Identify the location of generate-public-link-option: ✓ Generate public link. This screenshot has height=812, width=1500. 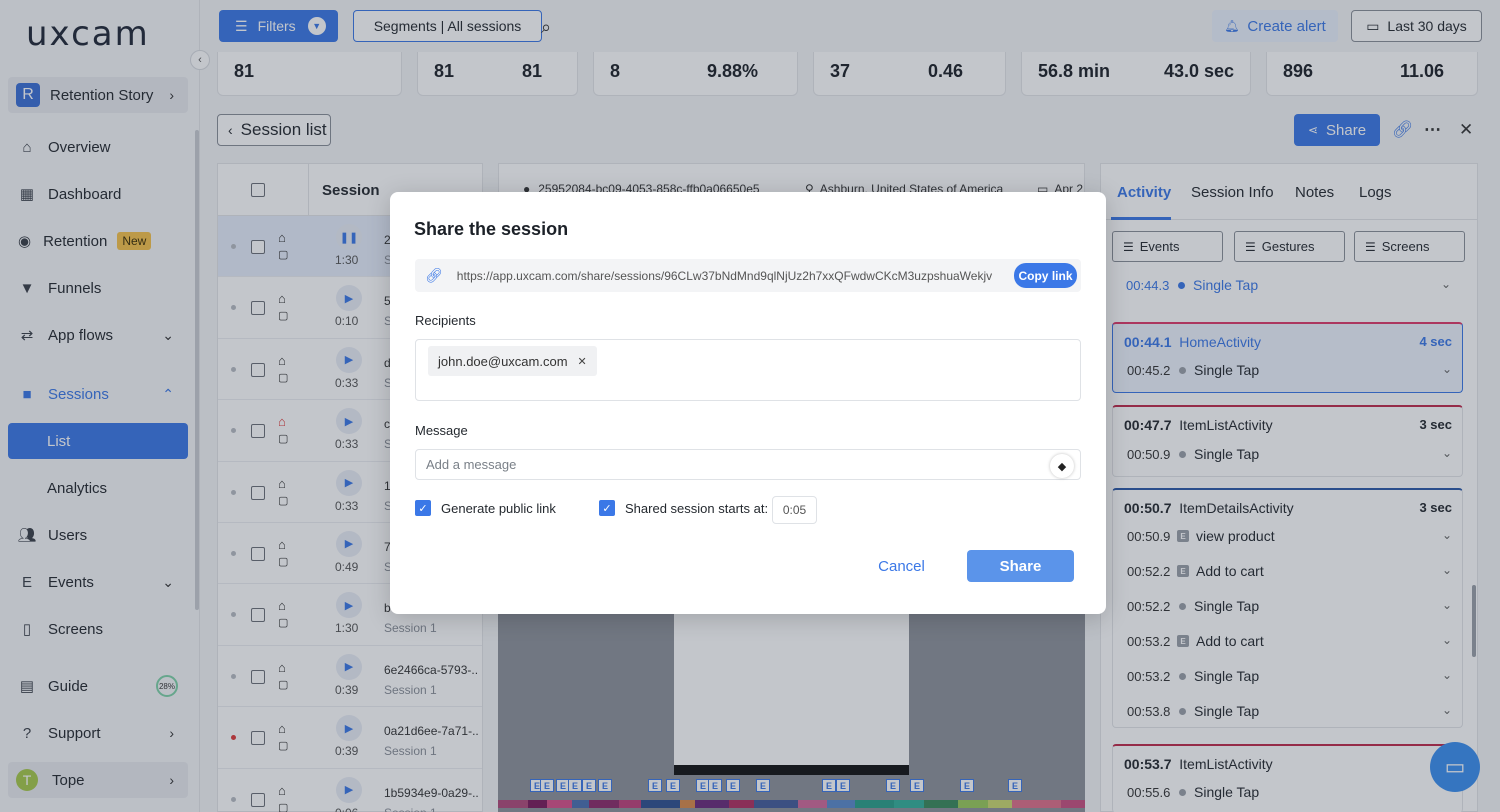
(485, 508).